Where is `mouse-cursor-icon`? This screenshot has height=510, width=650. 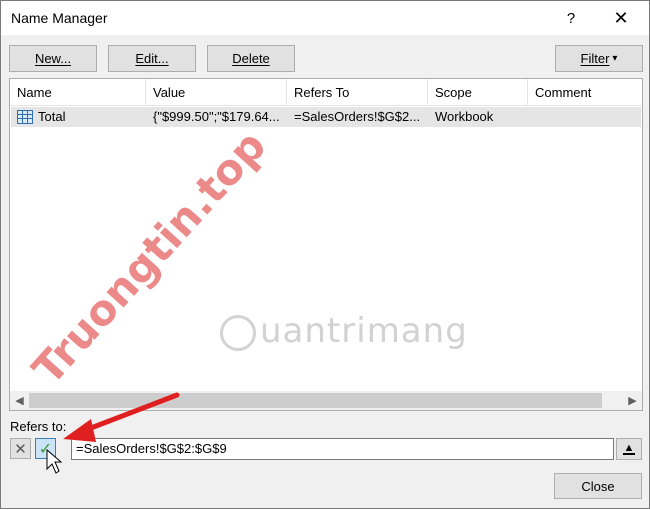
mouse-cursor-icon is located at coordinates (54, 461).